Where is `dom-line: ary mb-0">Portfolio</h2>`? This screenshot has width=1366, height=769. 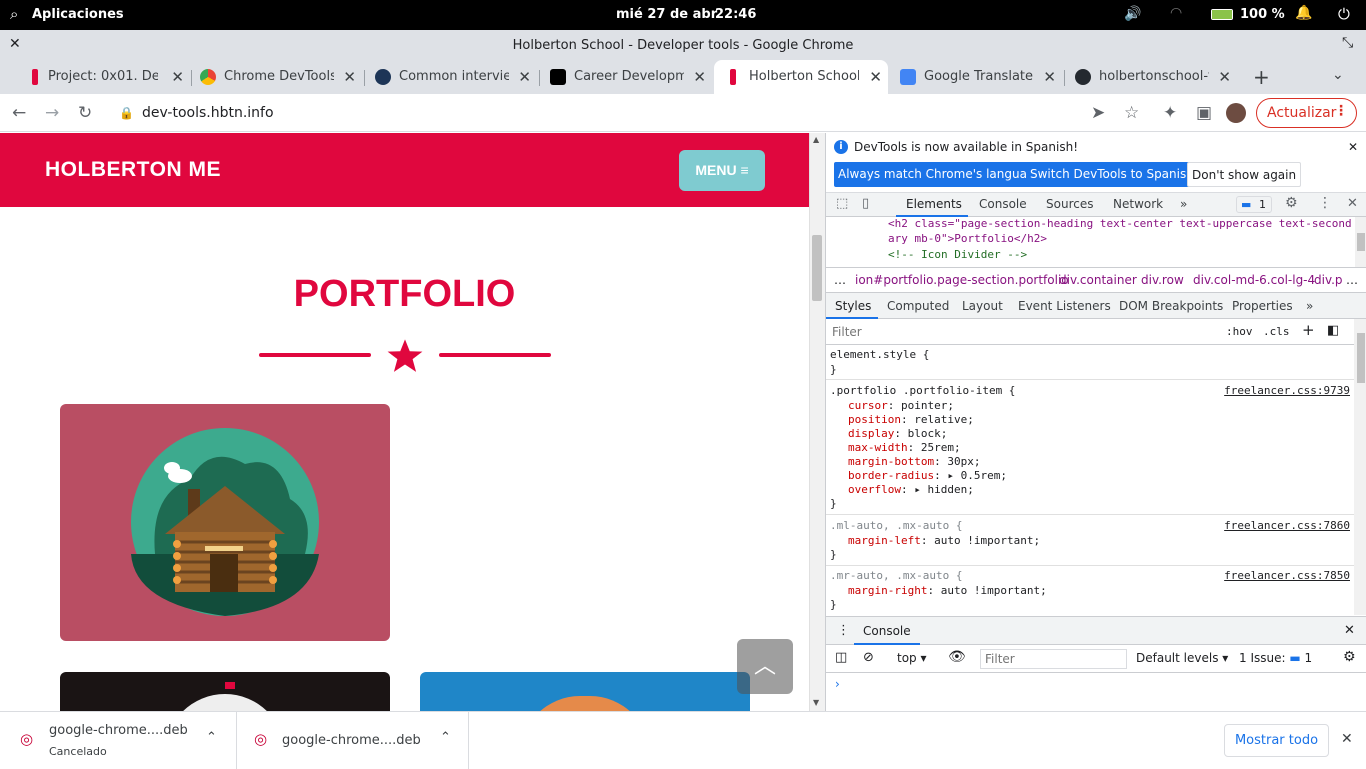 dom-line: ary mb-0">Portfolio</h2> is located at coordinates (967, 238).